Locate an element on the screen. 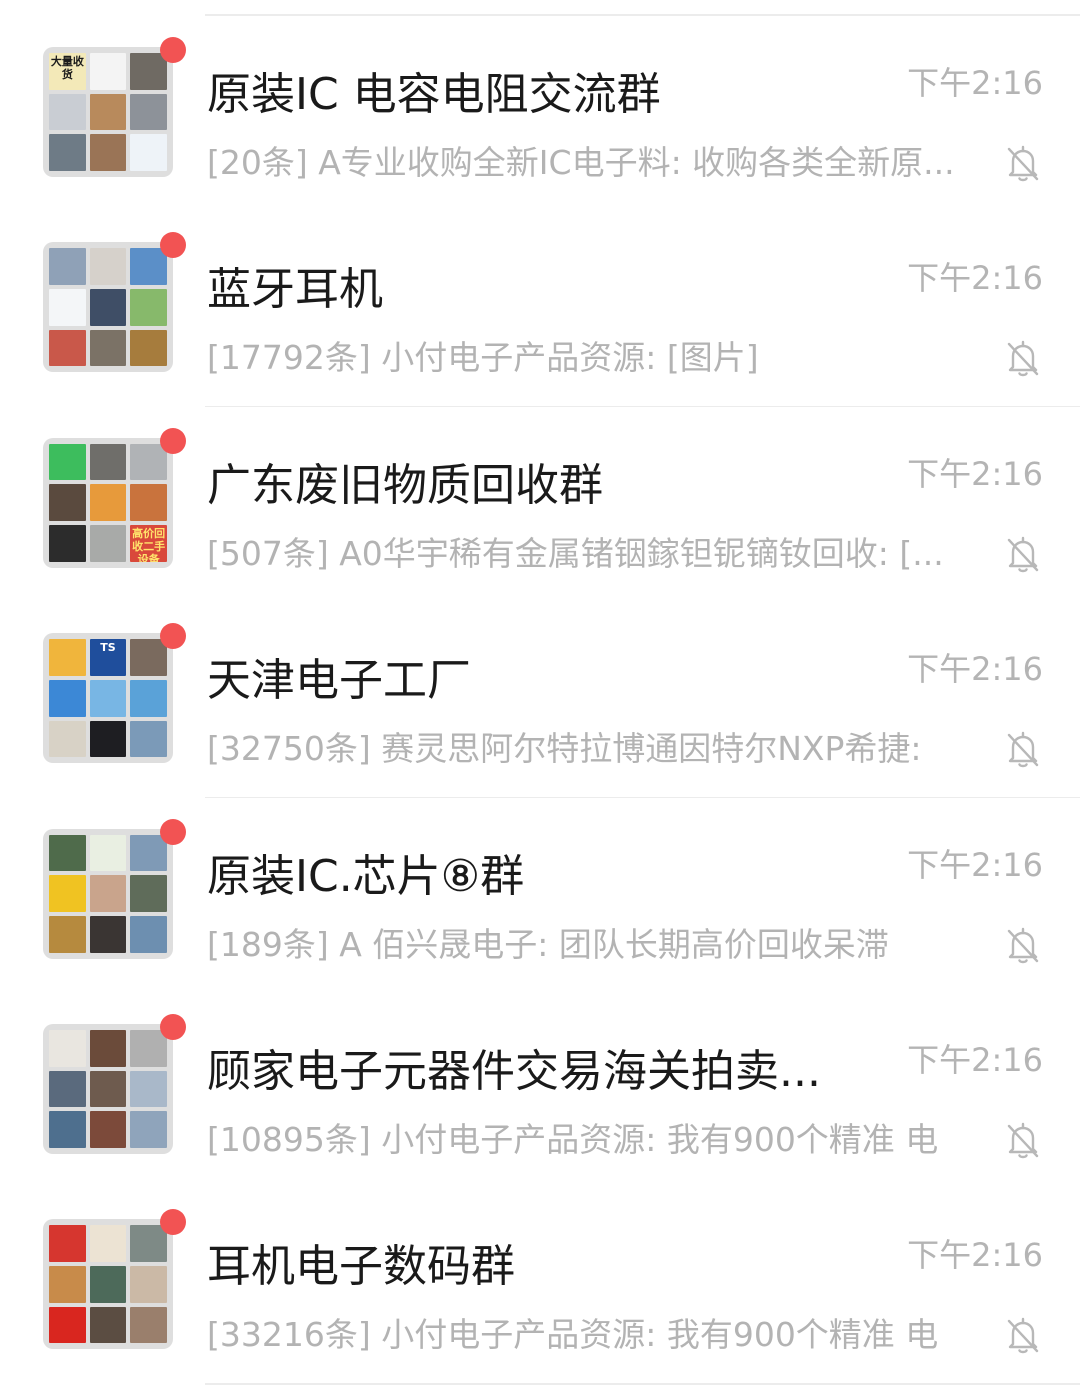 This screenshot has width=1080, height=1387. group-avatar: 高价回收二手设备 is located at coordinates (114, 497).